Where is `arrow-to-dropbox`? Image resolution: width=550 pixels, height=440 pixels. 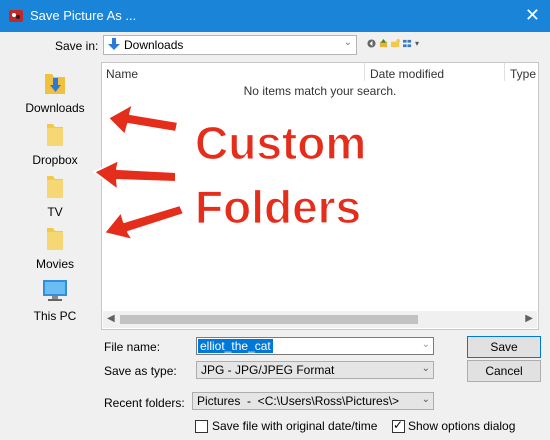
arrow-to-dropbox is located at coordinates (135, 175).